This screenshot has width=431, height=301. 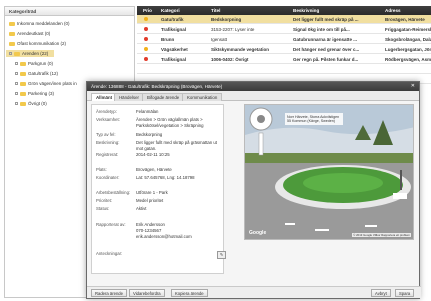 What do you see at coordinates (258, 233) in the screenshot?
I see `google-logo: Google` at bounding box center [258, 233].